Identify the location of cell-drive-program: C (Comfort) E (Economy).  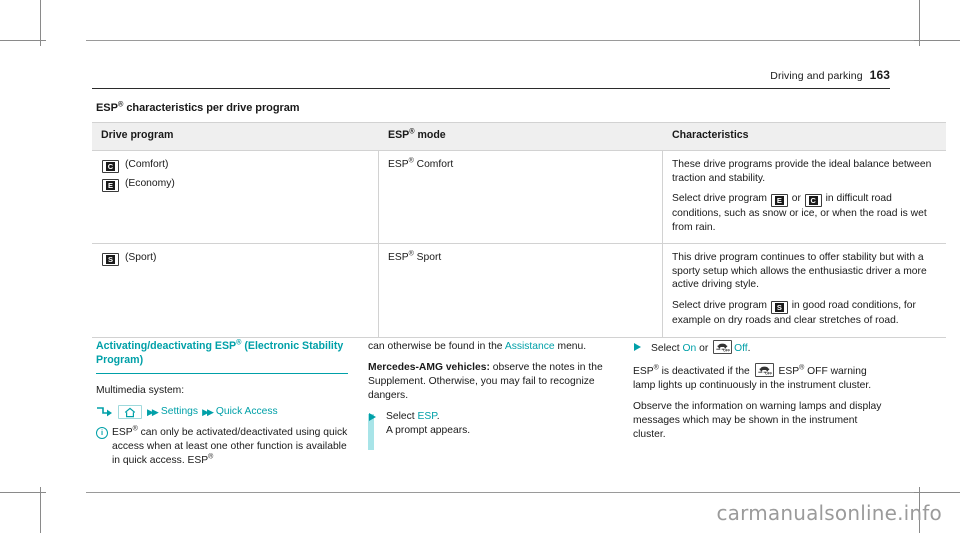
(235, 197).